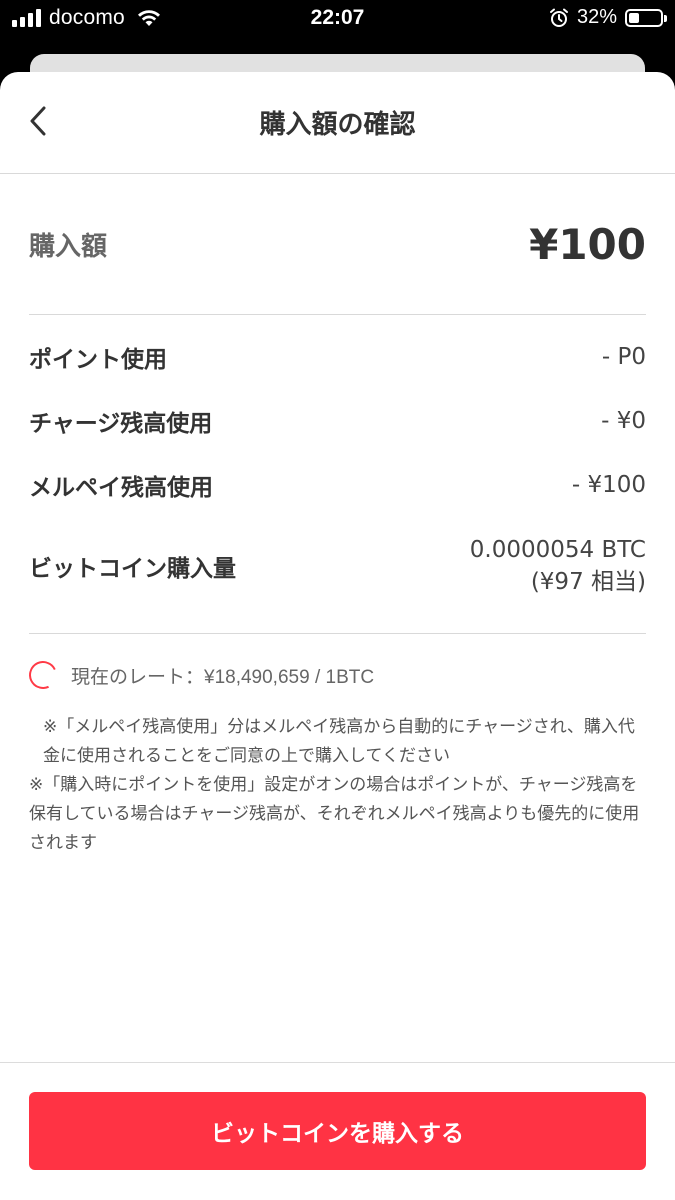  I want to click on merpay-balance-row: メルペイ残高使用 - ¥100, so click(337, 485).